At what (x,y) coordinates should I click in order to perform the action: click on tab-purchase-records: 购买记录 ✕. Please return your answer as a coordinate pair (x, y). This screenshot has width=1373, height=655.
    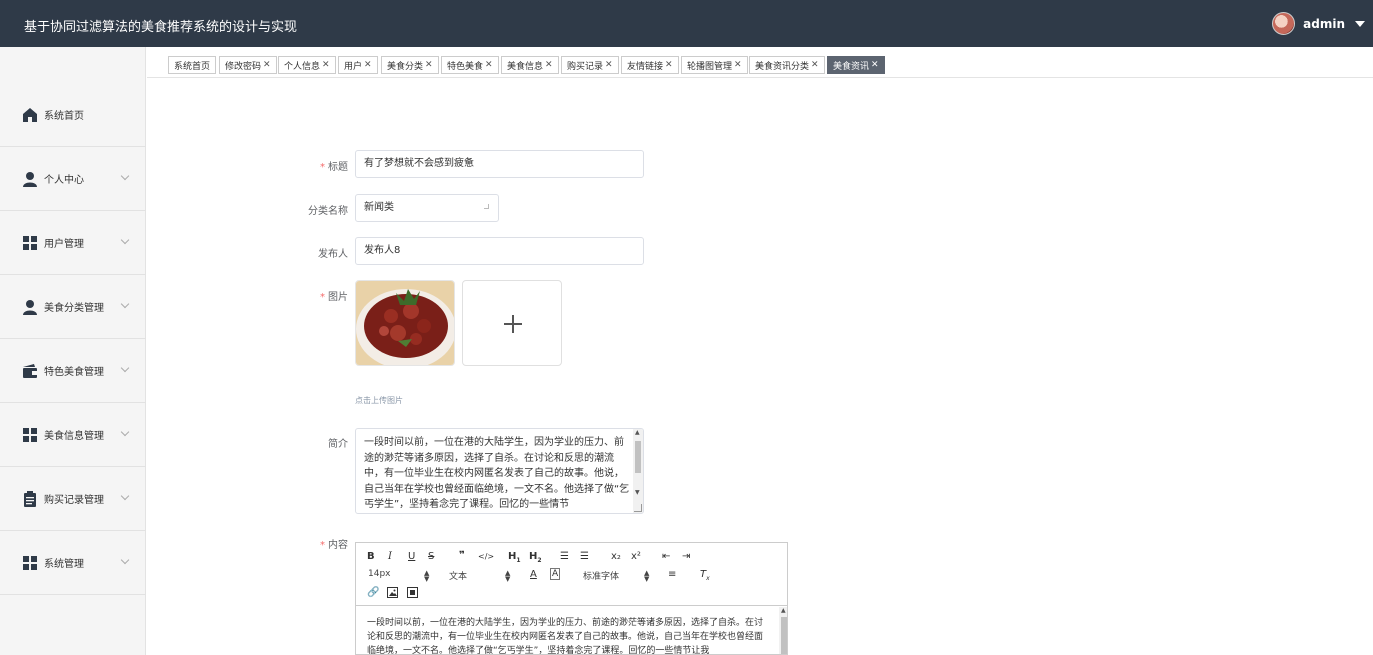
    Looking at the image, I should click on (590, 65).